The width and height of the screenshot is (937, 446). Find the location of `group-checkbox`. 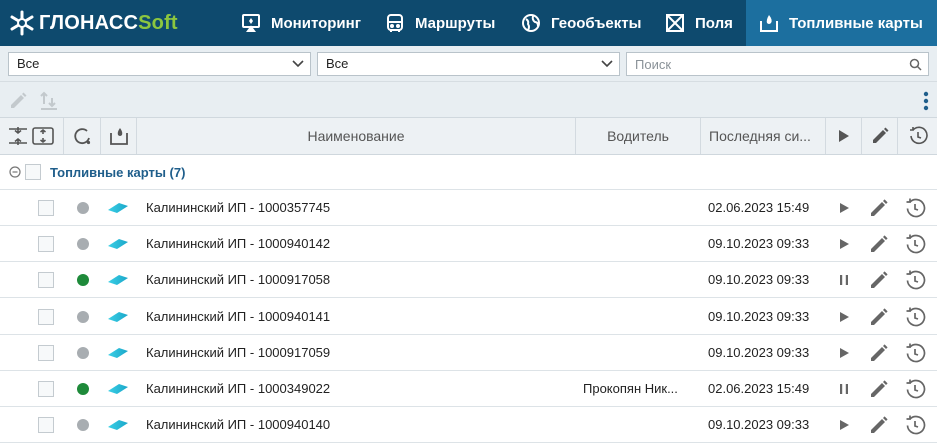

group-checkbox is located at coordinates (33, 172).